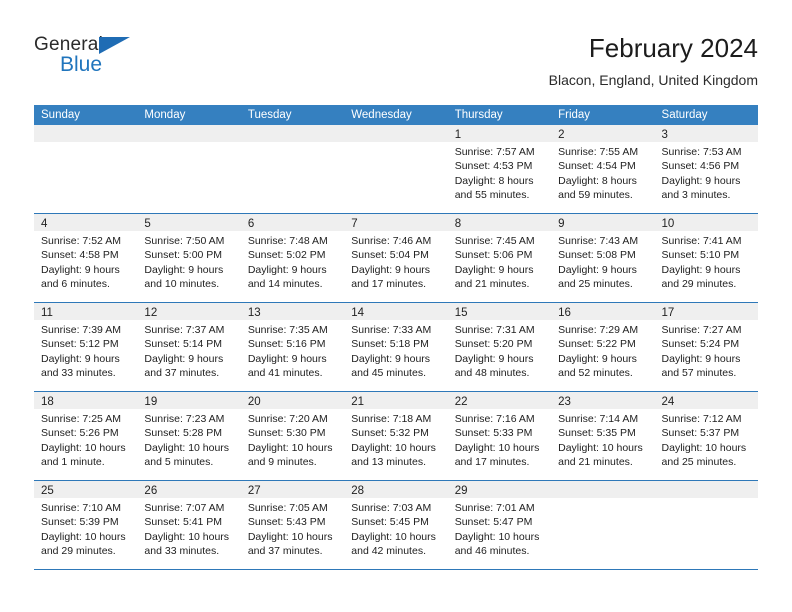 This screenshot has height=612, width=792. Describe the element at coordinates (47, 313) in the screenshot. I see `day-number: 11` at that location.